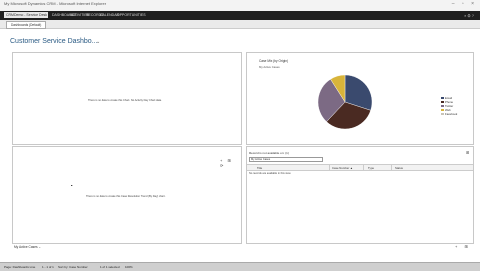 The height and width of the screenshot is (271, 480). I want to click on case-mix-pie-chart, so click(345, 102).